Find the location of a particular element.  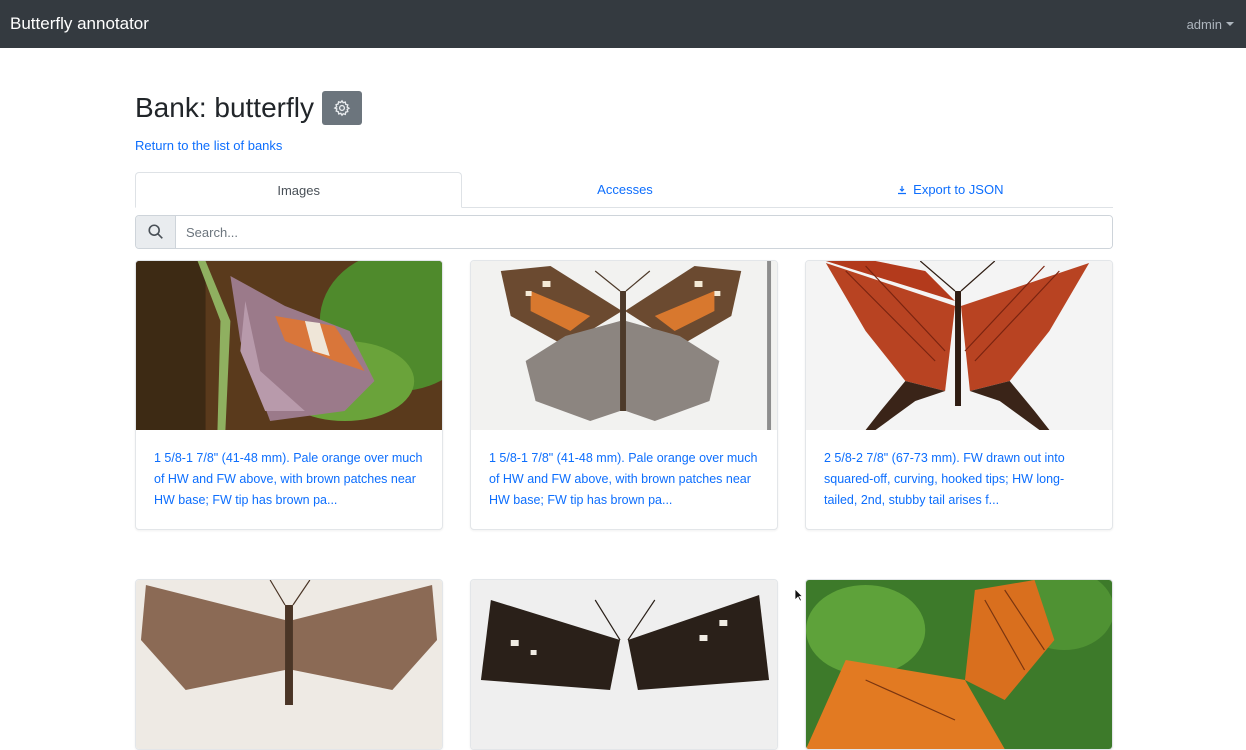

tab-accesses: Accesses is located at coordinates (624, 189).